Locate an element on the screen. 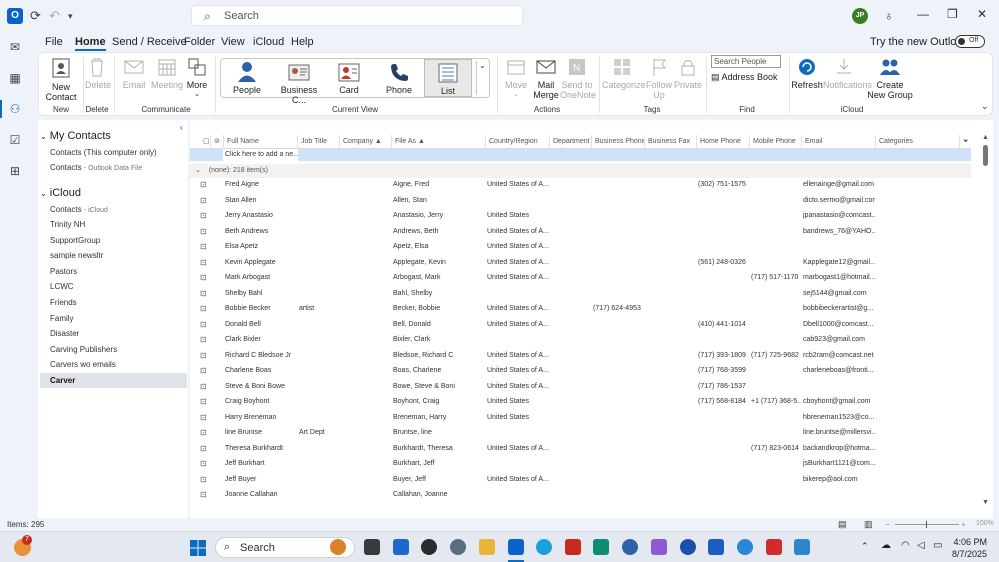  filter-icon: ⏷ is located at coordinates (965, 142).